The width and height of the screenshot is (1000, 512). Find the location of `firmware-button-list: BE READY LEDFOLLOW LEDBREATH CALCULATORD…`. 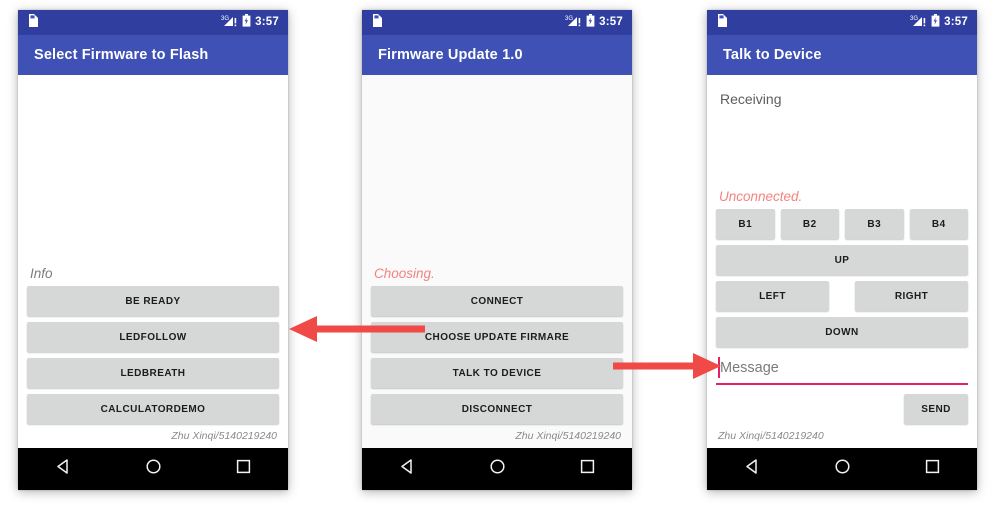

firmware-button-list: BE READY LEDFOLLOW LEDBREATH CALCULATORD… is located at coordinates (153, 355).